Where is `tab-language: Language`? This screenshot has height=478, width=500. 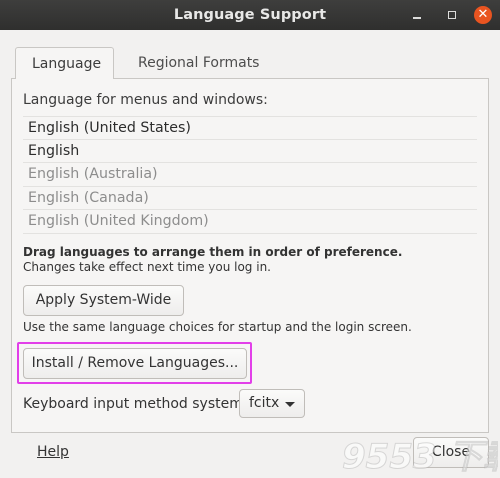 tab-language: Language is located at coordinates (64, 63).